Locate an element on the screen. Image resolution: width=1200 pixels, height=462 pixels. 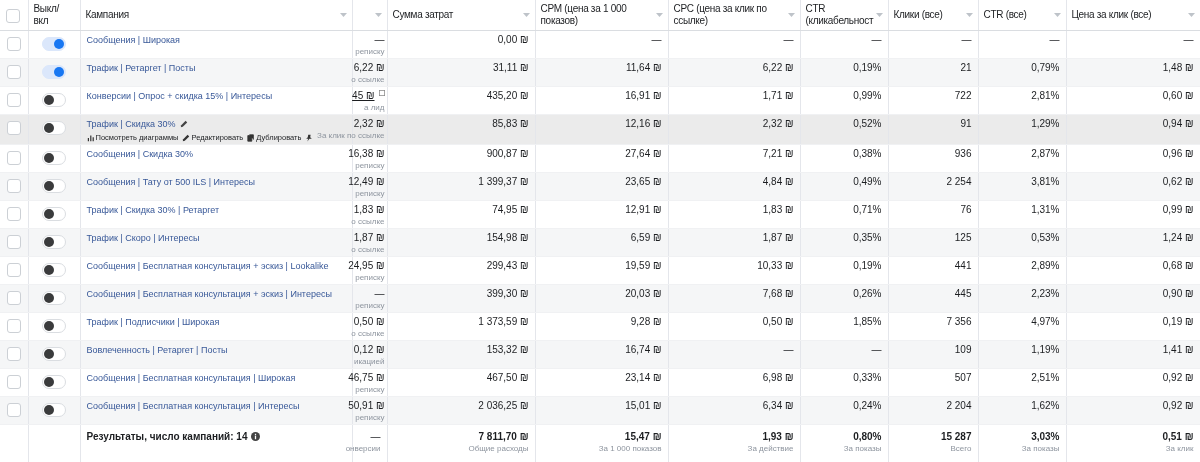
table-cell: 0,90 ₪ is located at coordinates (1178, 293).